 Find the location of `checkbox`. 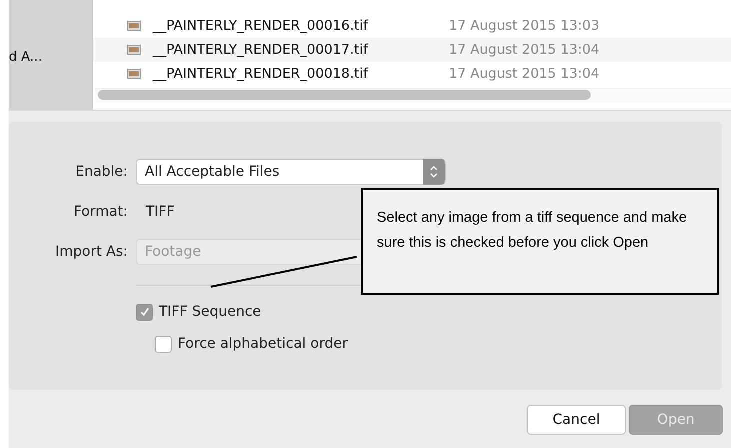

checkbox is located at coordinates (163, 344).